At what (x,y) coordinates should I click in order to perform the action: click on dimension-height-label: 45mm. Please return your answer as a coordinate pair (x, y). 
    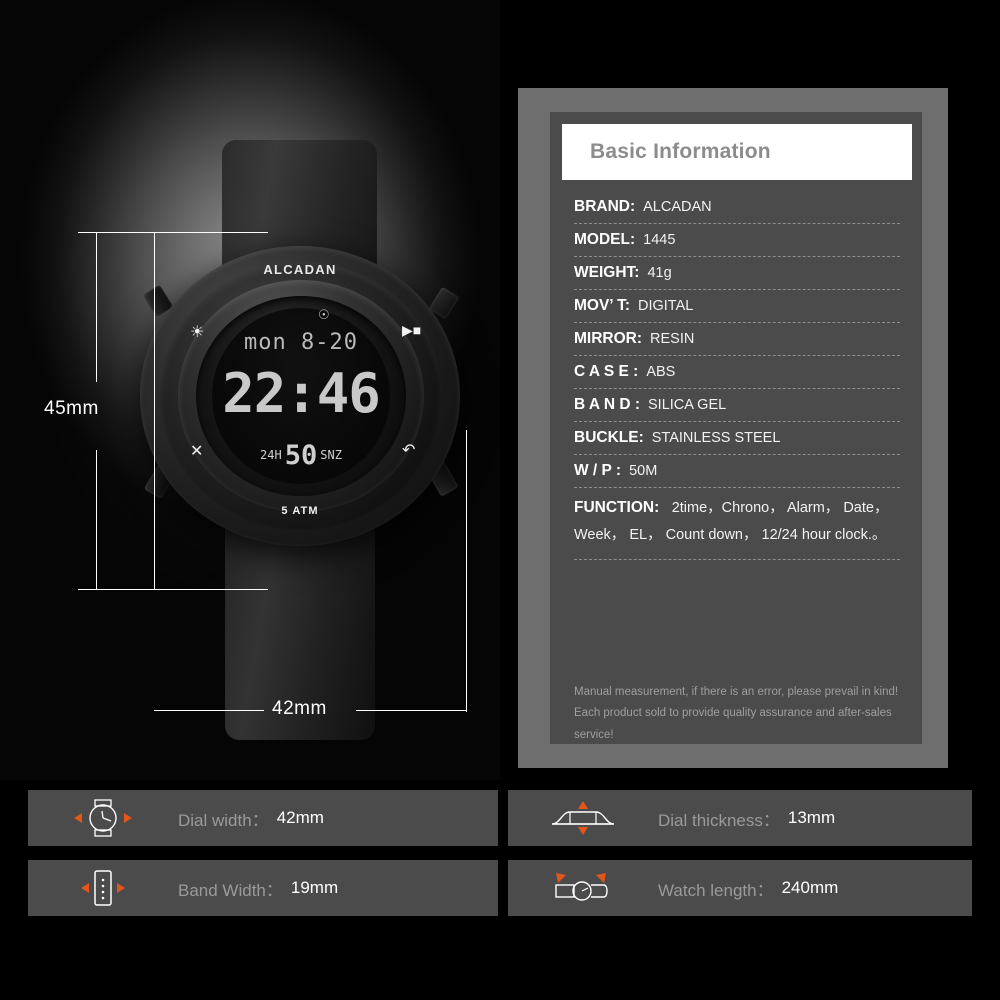
    Looking at the image, I should click on (71, 408).